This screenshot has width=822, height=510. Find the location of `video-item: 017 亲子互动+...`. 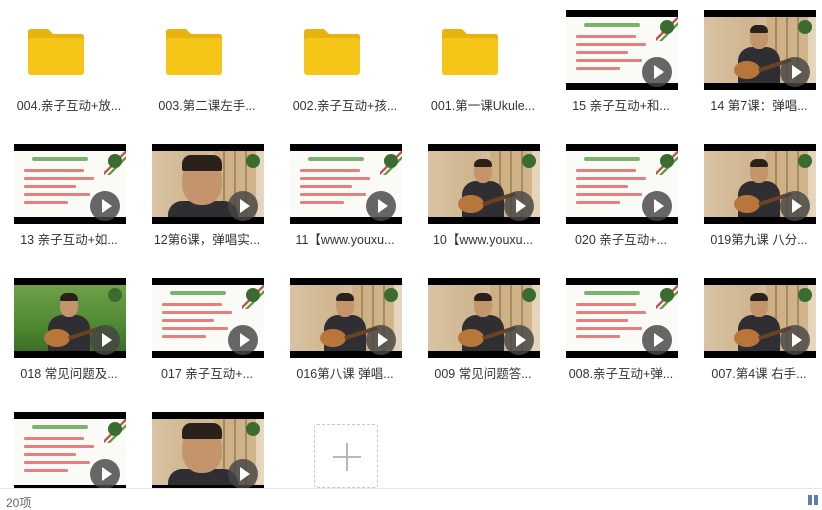

video-item: 017 亲子互动+... is located at coordinates (207, 330).